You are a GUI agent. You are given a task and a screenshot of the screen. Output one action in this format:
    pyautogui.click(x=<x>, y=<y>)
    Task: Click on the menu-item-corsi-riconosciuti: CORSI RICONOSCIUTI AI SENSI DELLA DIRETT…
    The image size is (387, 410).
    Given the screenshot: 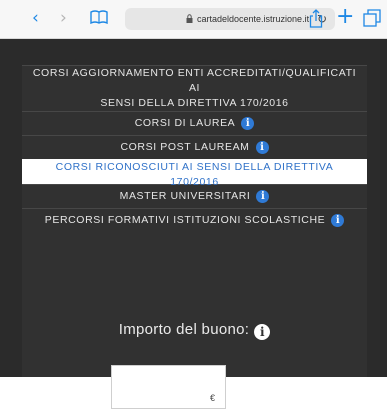 What is the action you would take?
    pyautogui.click(x=194, y=173)
    